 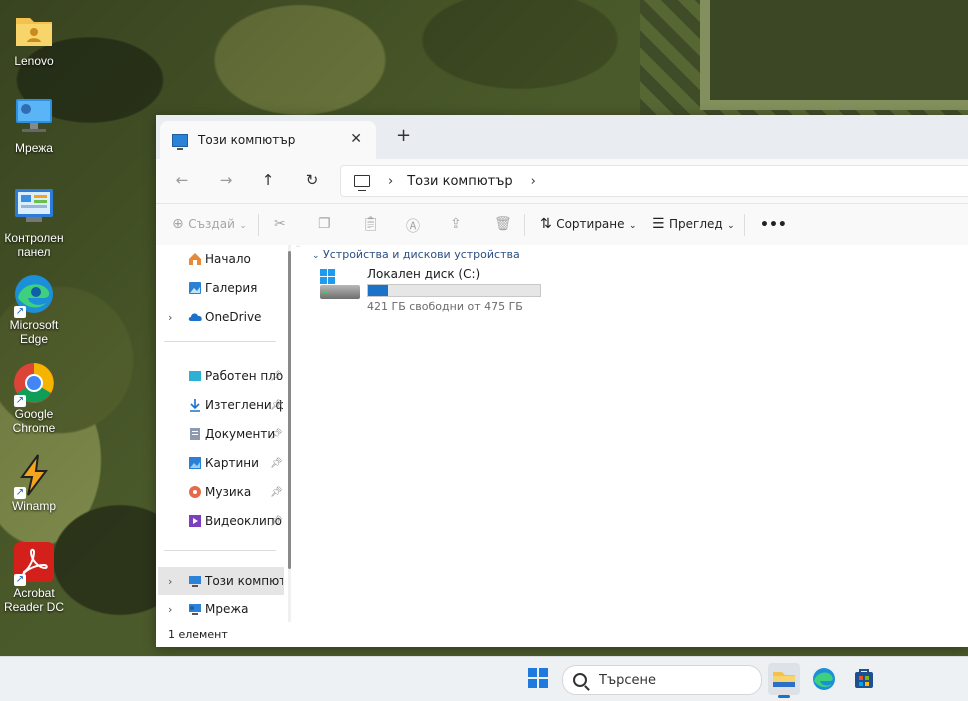 What do you see at coordinates (34, 61) in the screenshot?
I see `desktop-icon-label: Lenovo` at bounding box center [34, 61].